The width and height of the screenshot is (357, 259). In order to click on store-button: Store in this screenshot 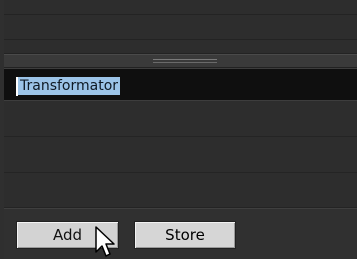, I will do `click(185, 235)`.